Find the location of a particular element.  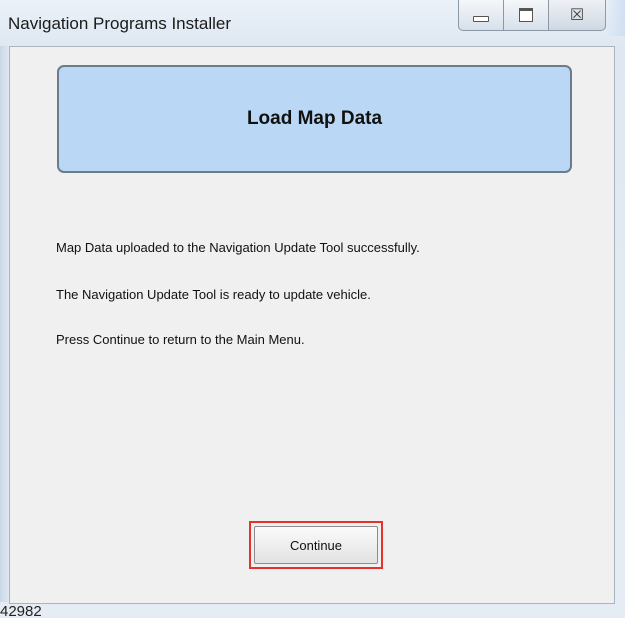

window-title: Navigation Programs Installer is located at coordinates (119, 23).